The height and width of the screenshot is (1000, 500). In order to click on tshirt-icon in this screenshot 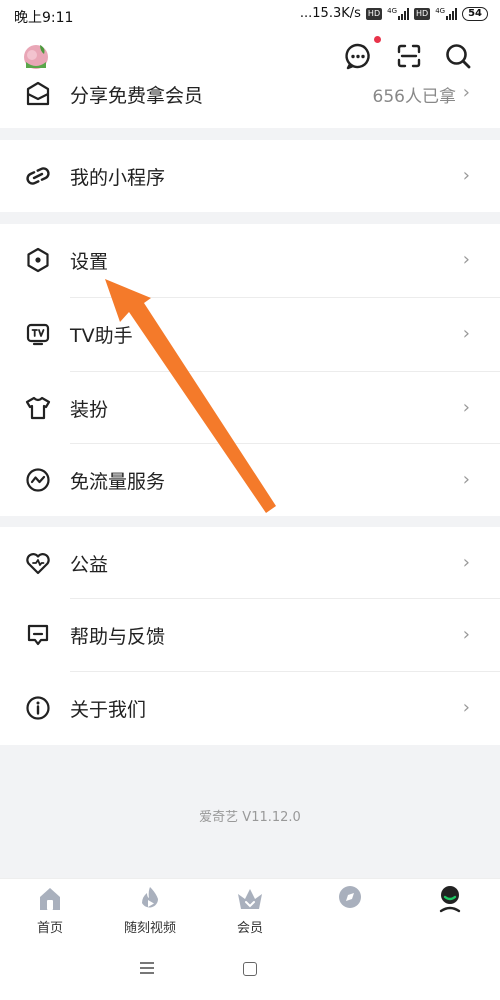, I will do `click(38, 408)`.